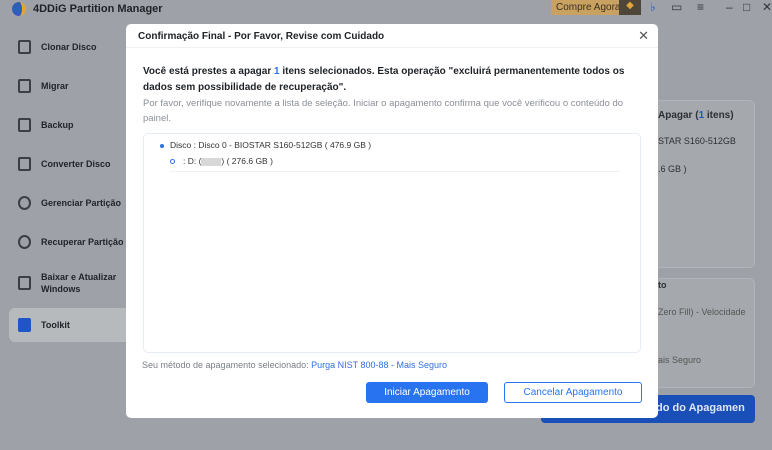  Describe the element at coordinates (74, 86) in the screenshot. I see `sidebar-item-migrate: Migrar` at that location.